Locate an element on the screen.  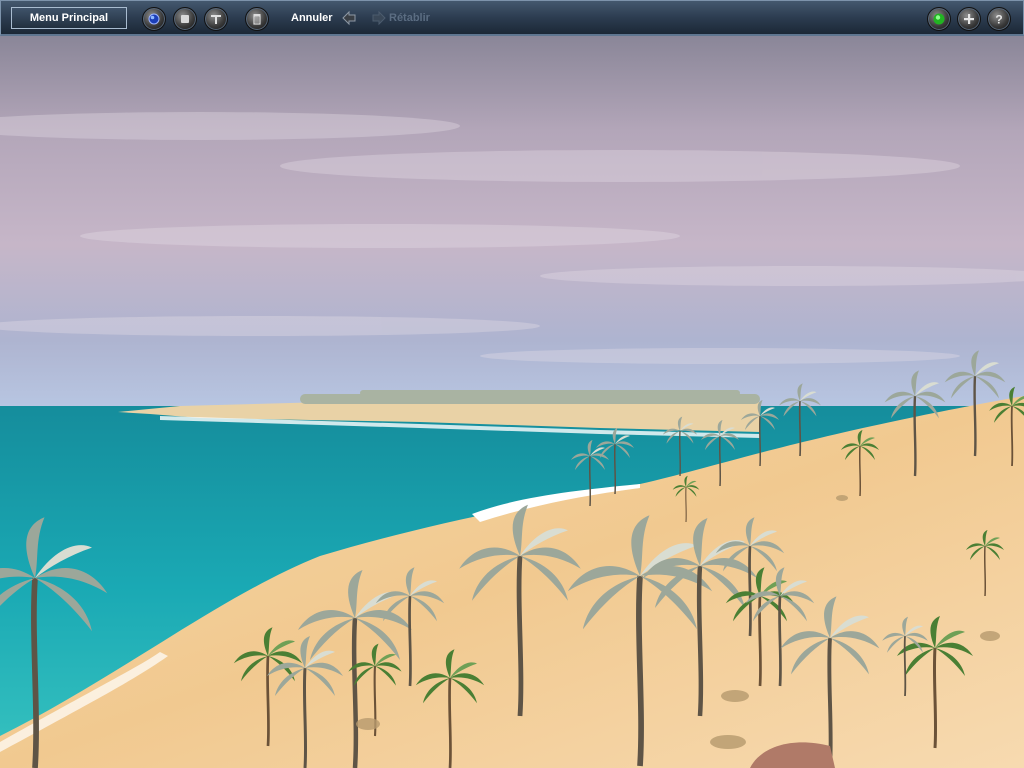
status-light-button is located at coordinates (939, 19).